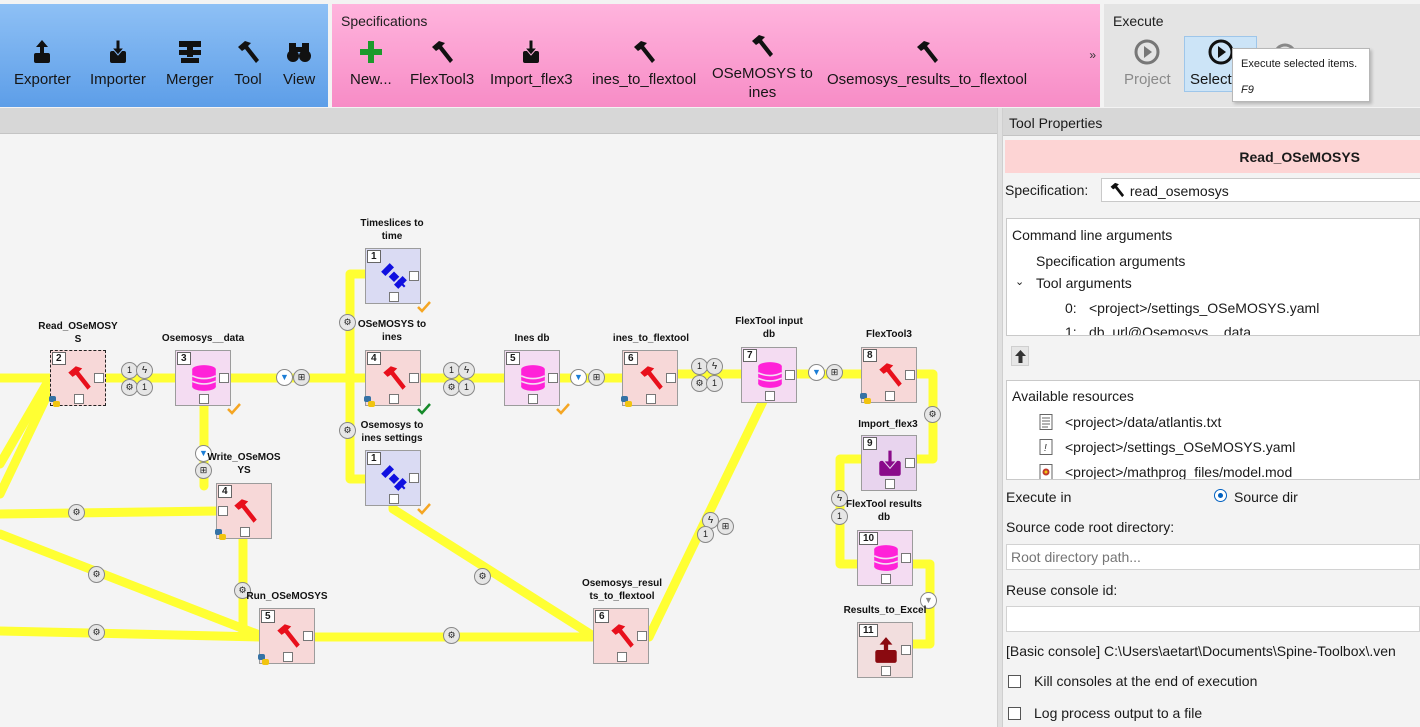  Describe the element at coordinates (1179, 191) in the screenshot. I see `specification-value: read_osemosys` at that location.